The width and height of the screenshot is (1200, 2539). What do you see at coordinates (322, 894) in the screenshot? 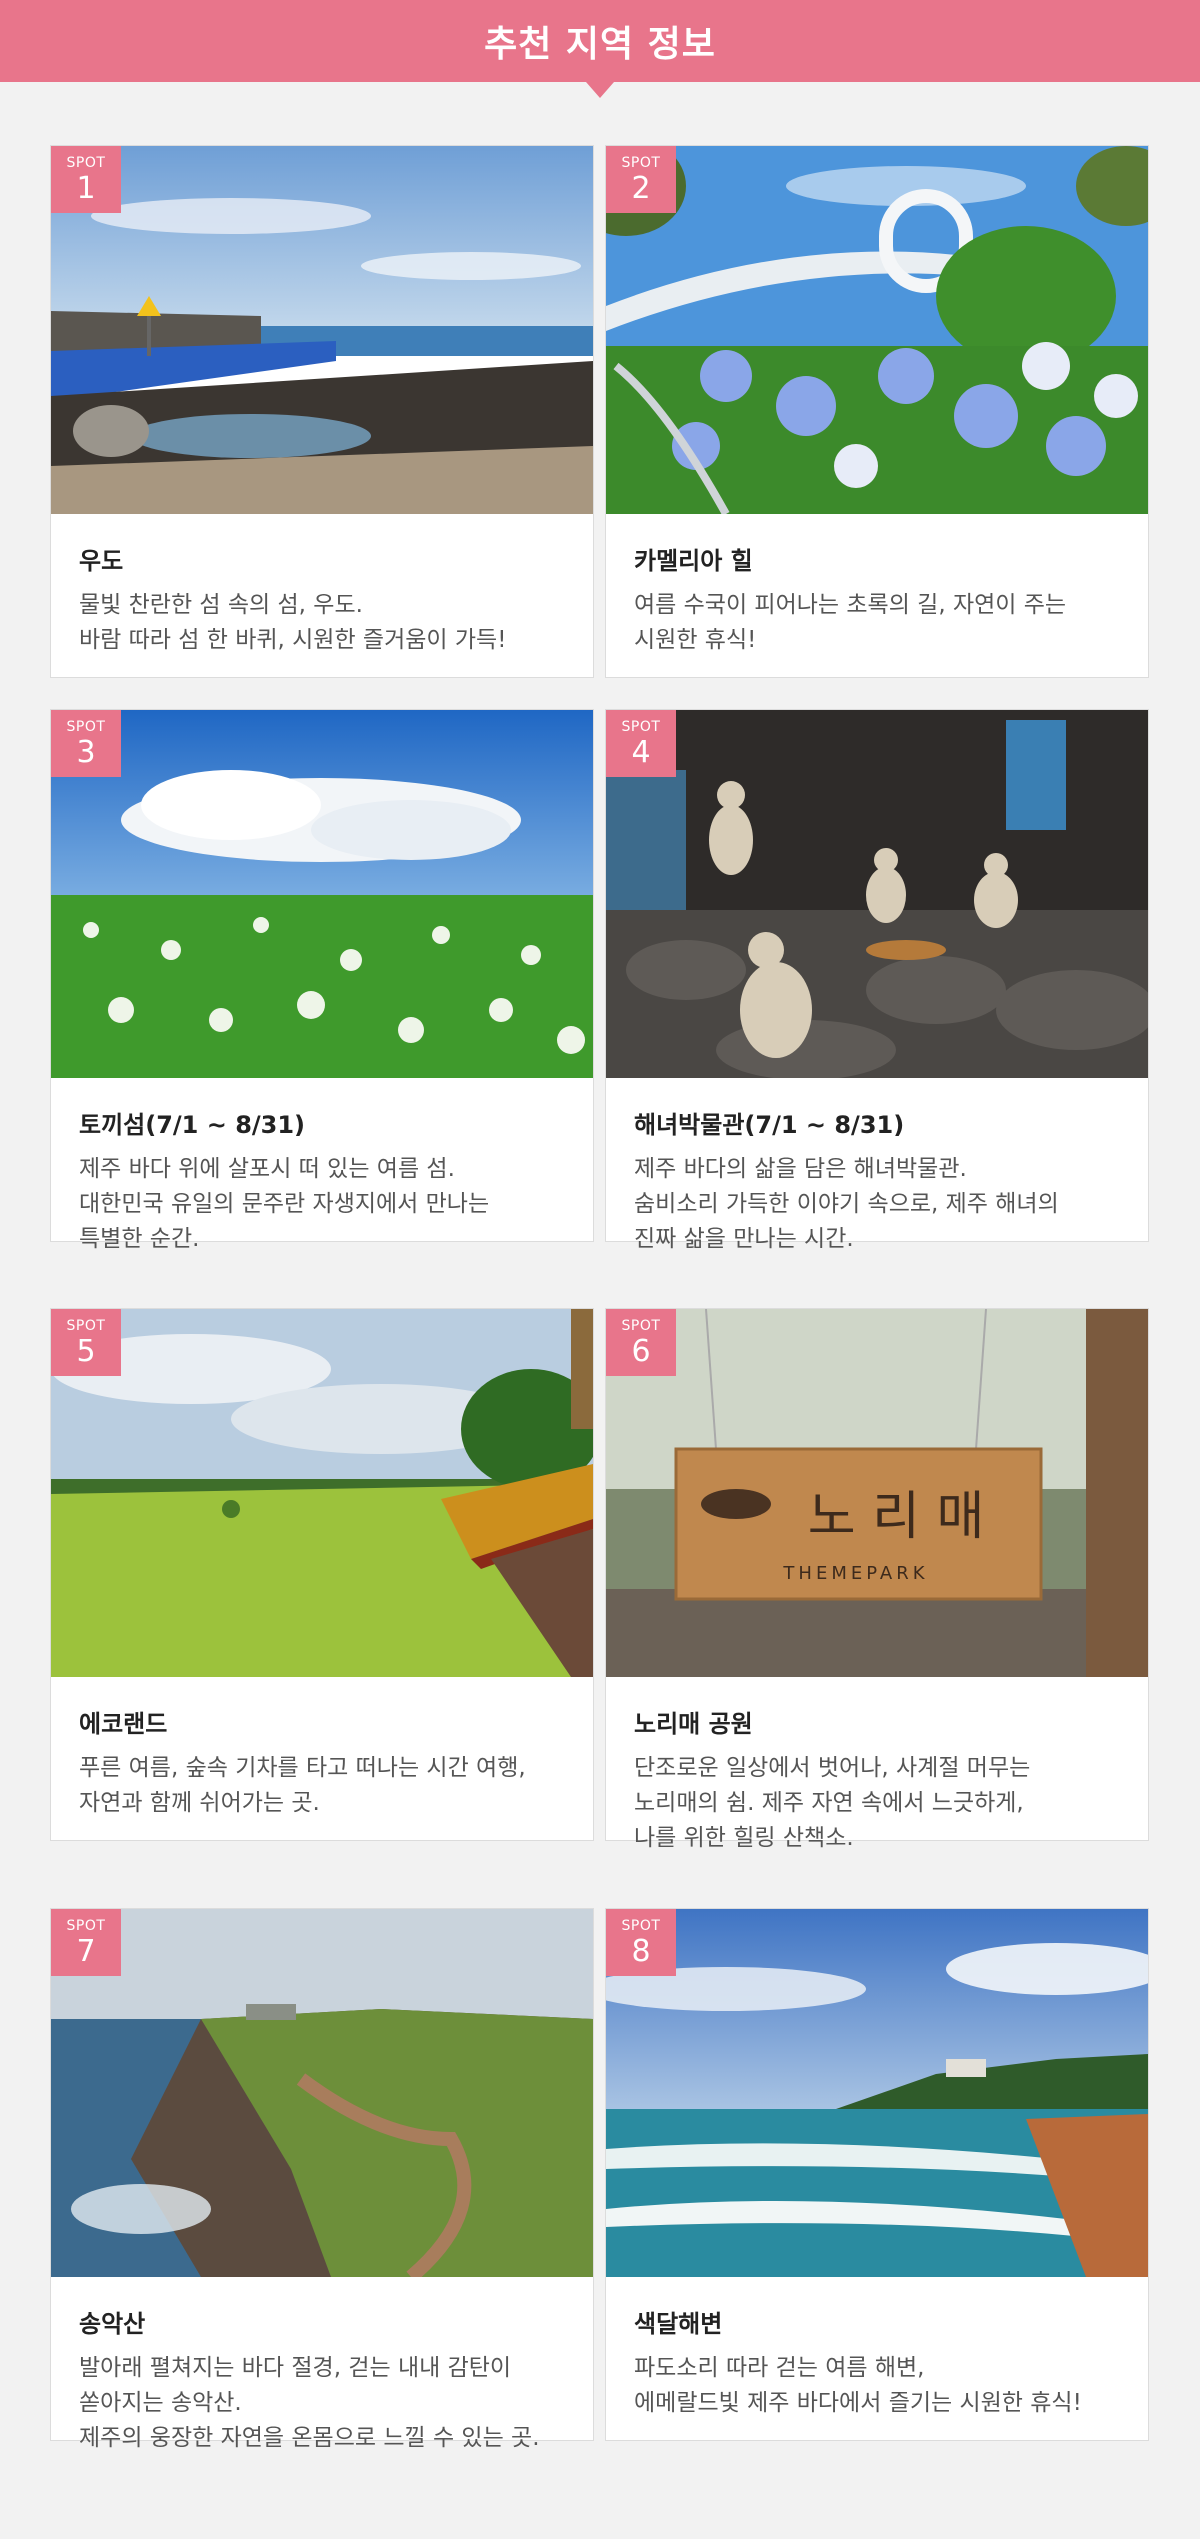
I see `lily-field-photo` at bounding box center [322, 894].